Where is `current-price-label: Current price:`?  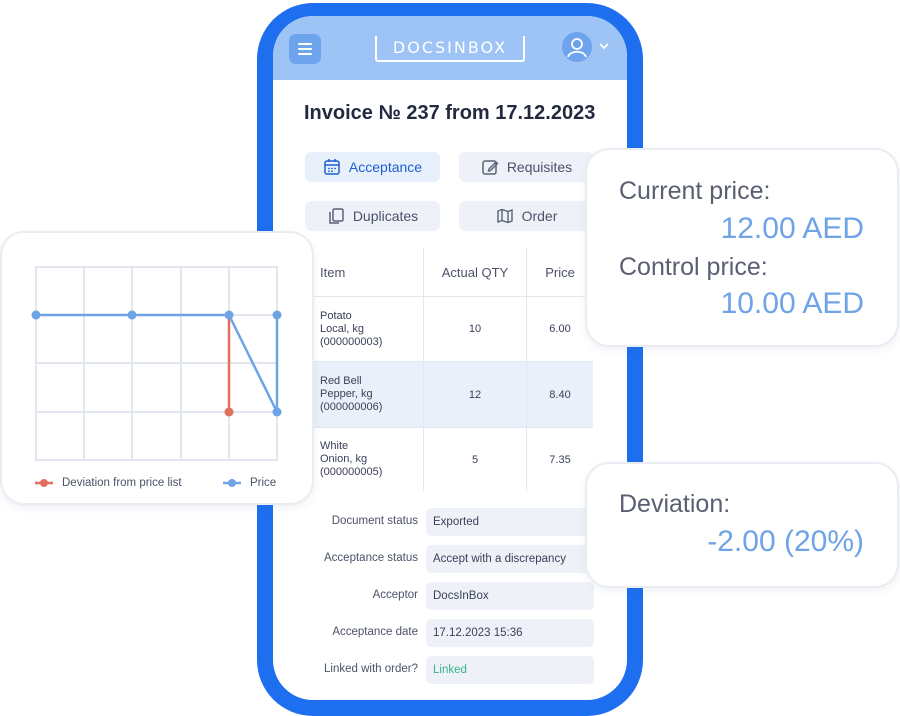 current-price-label: Current price: is located at coordinates (695, 191).